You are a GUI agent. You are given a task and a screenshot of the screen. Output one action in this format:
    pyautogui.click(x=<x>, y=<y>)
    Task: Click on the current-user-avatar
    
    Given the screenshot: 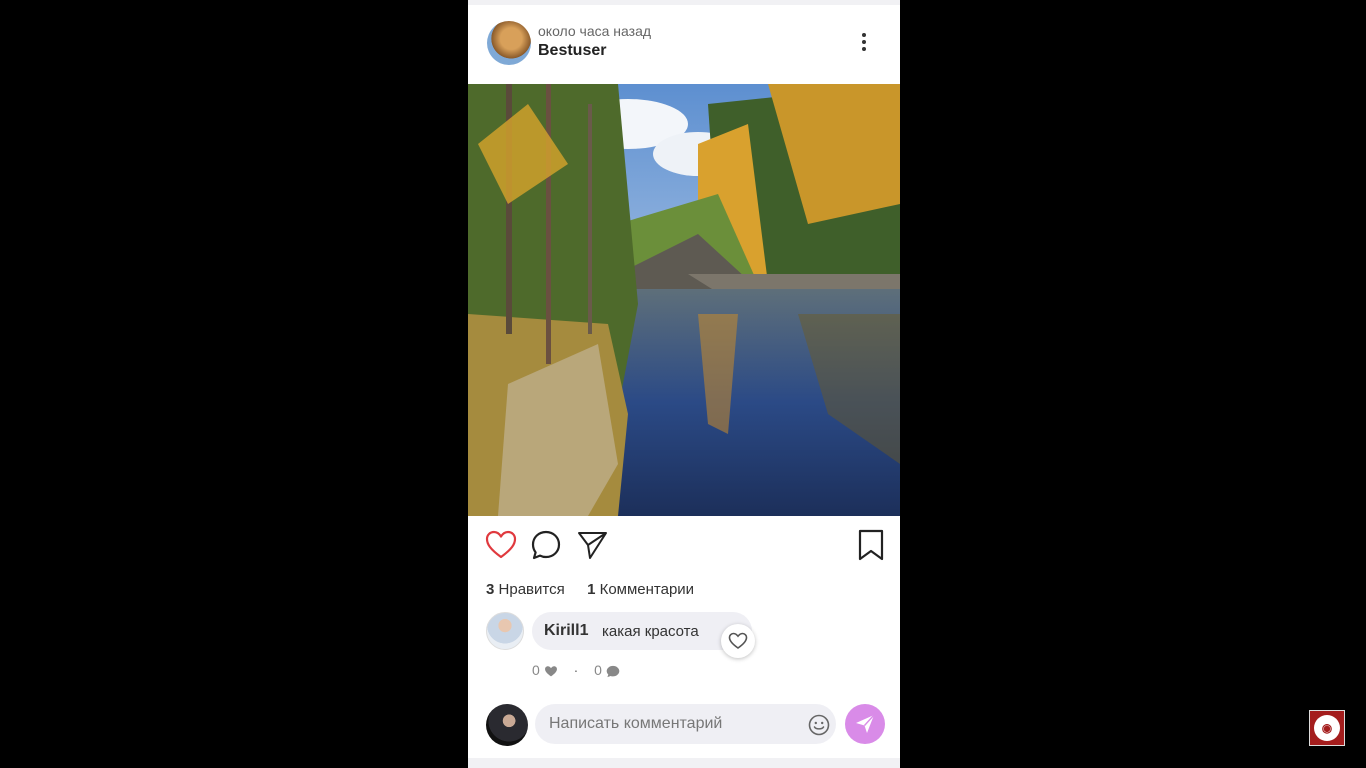 What is the action you would take?
    pyautogui.click(x=507, y=725)
    